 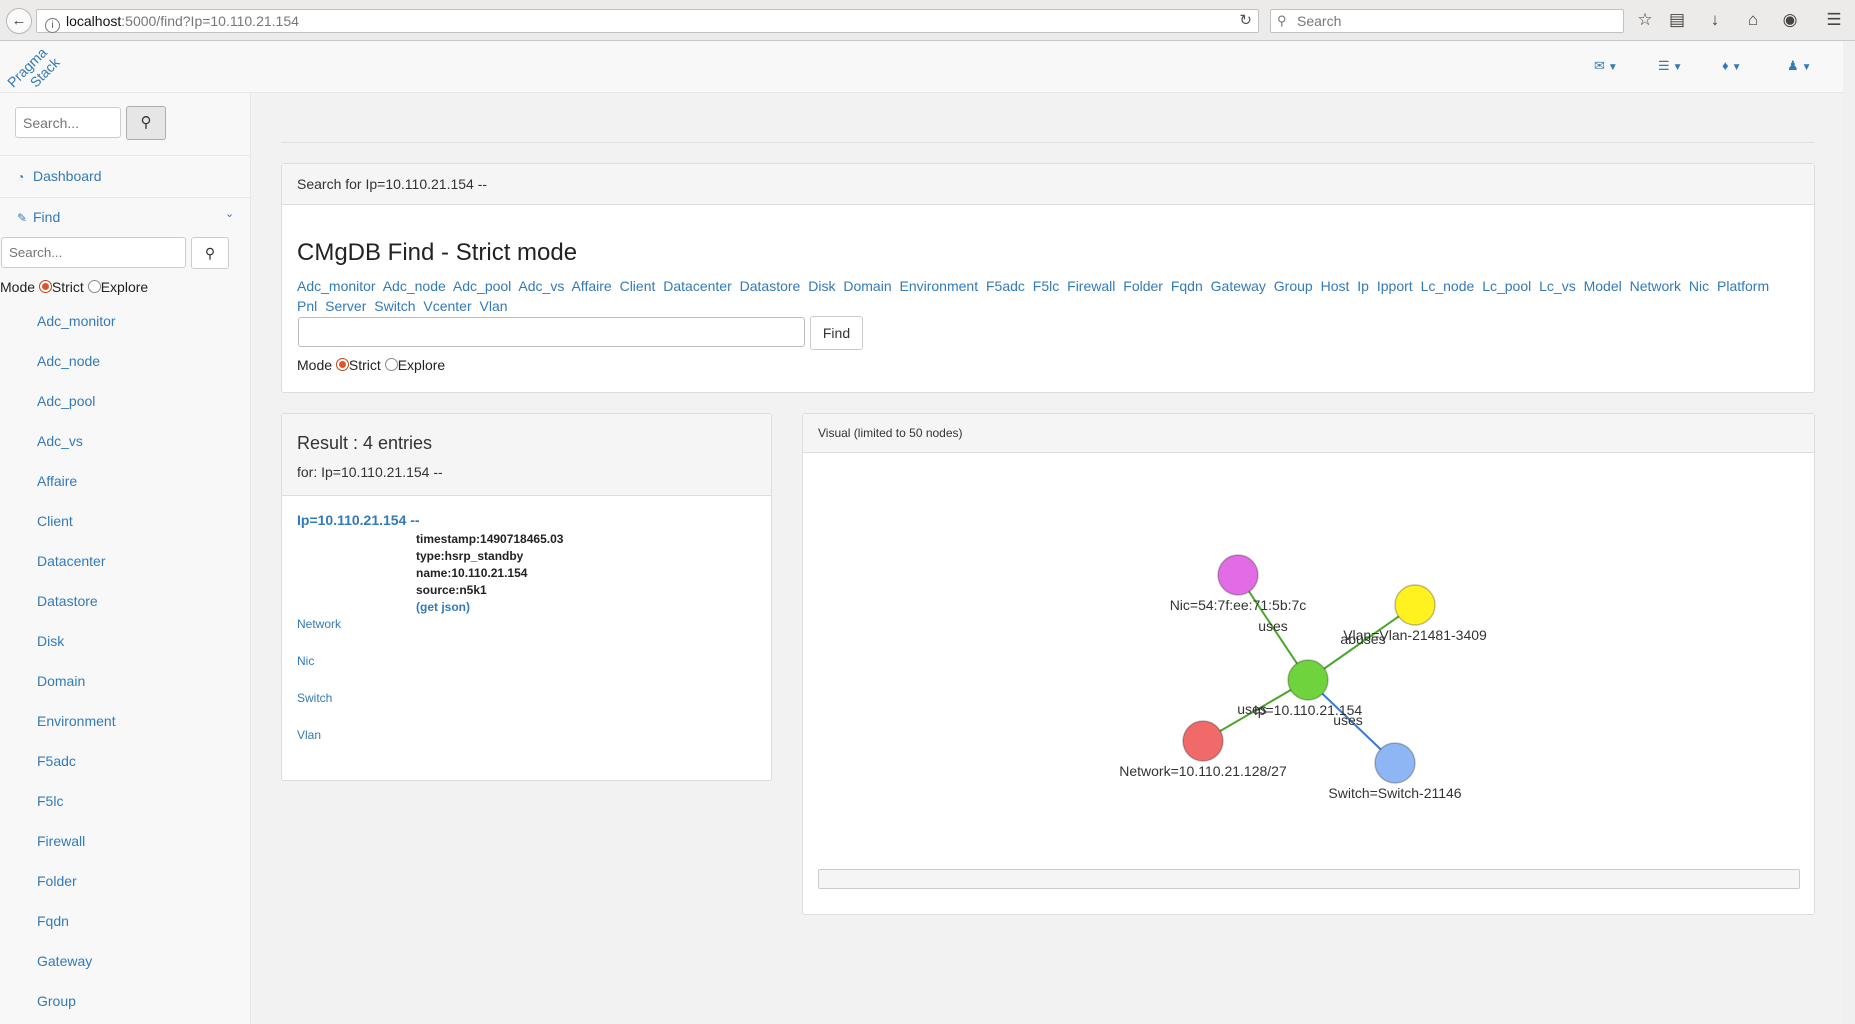 What do you see at coordinates (1715, 20) in the screenshot?
I see `download-icon: ↓` at bounding box center [1715, 20].